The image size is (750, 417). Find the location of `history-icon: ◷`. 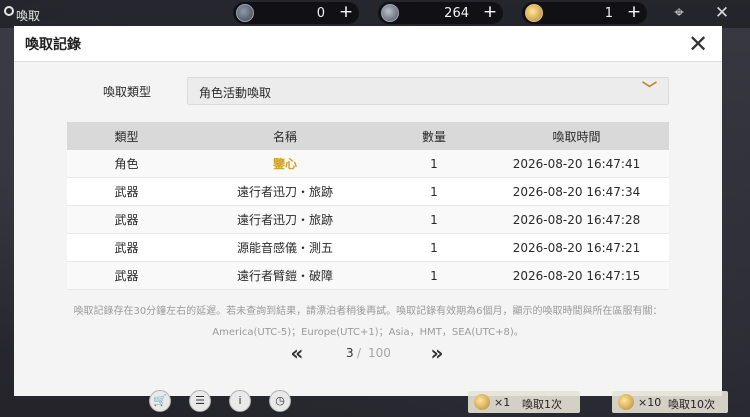

history-icon: ◷ is located at coordinates (280, 401).